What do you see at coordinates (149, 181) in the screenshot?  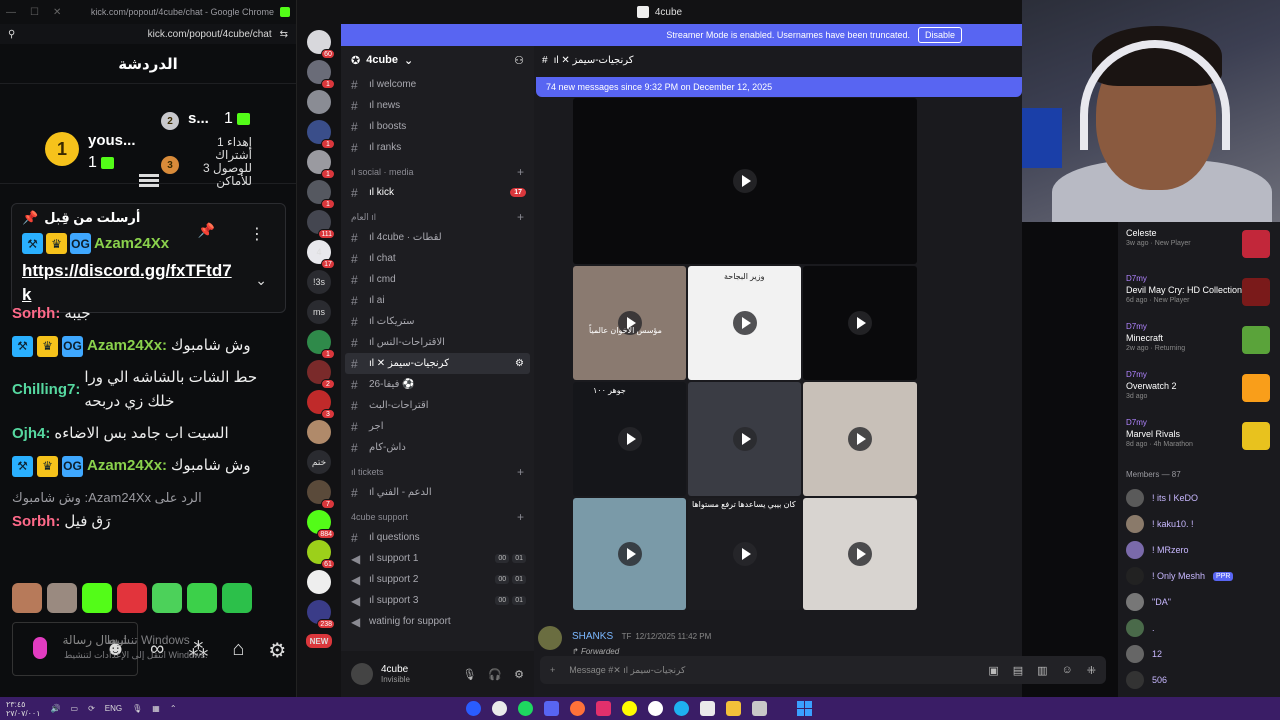 I see `collapse-icon` at bounding box center [149, 181].